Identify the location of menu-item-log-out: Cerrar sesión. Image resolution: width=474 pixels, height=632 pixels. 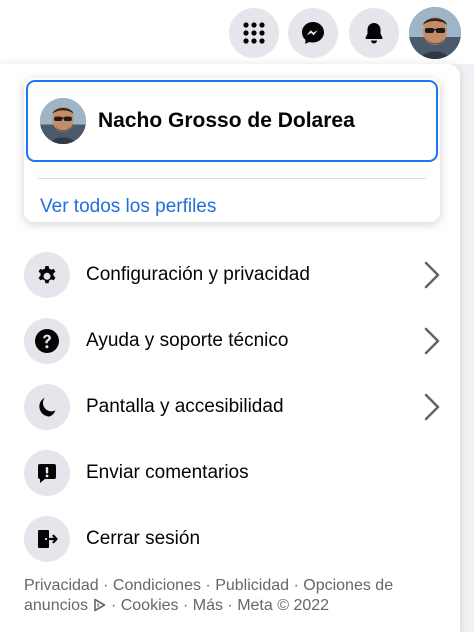
(234, 539).